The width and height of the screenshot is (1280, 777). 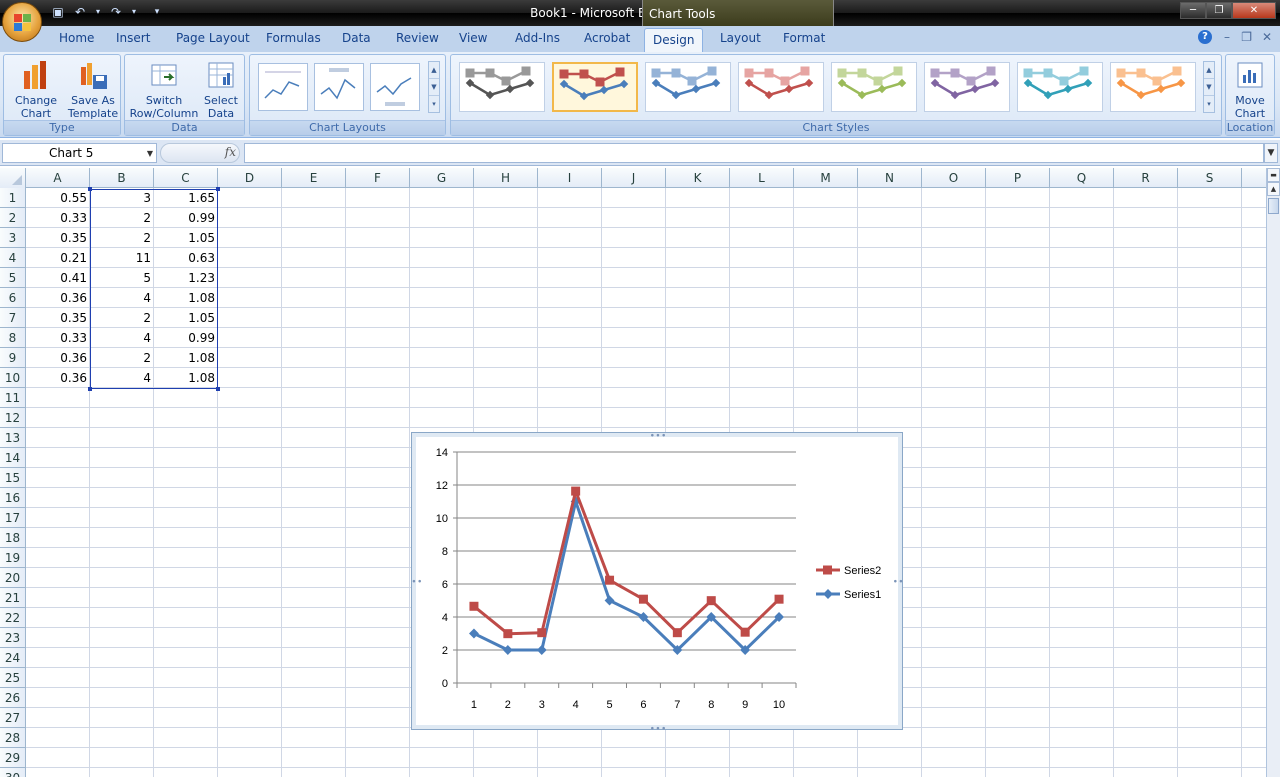 I want to click on row-header-10: 10, so click(x=13, y=378).